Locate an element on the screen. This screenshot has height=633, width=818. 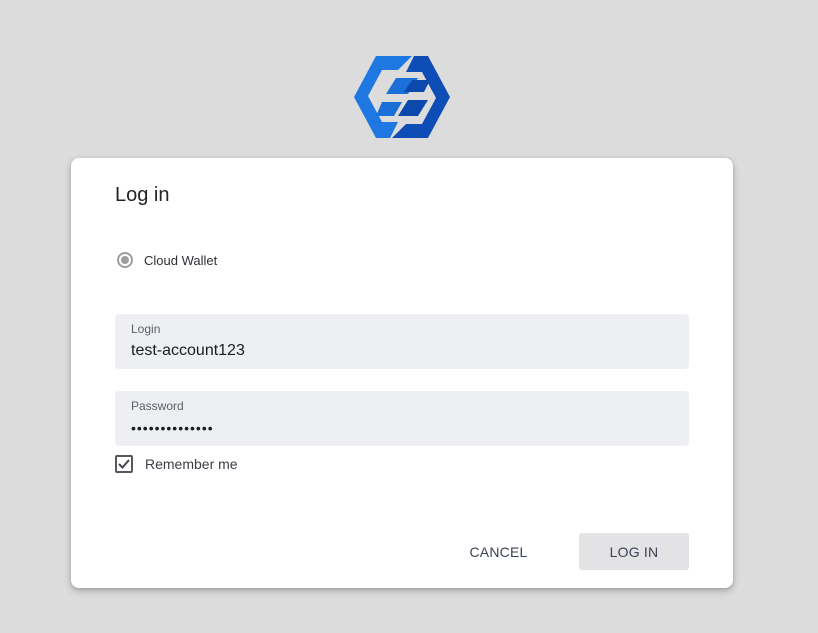
remember-me-option: Remember me is located at coordinates (176, 464).